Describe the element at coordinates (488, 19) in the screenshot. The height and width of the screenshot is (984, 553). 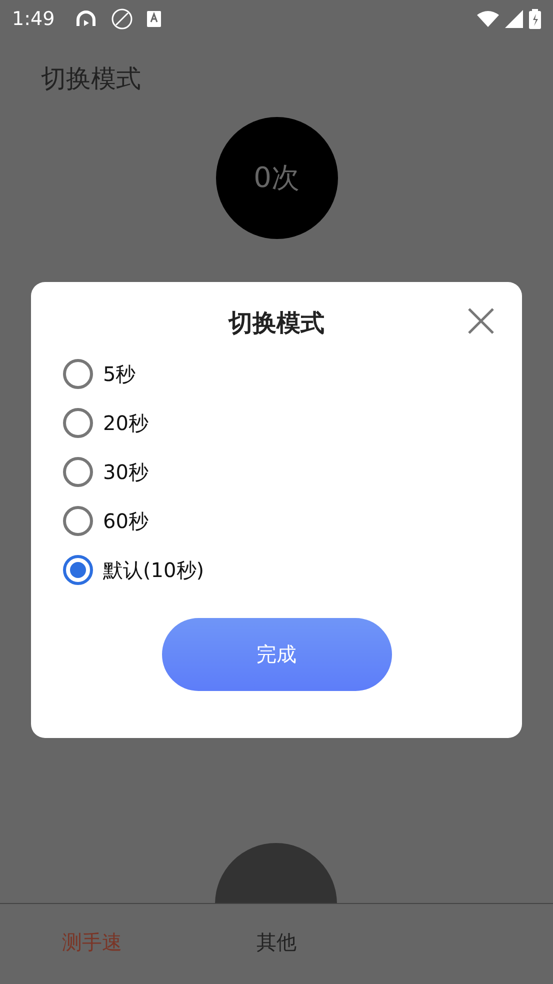
I see `wifi-icon` at that location.